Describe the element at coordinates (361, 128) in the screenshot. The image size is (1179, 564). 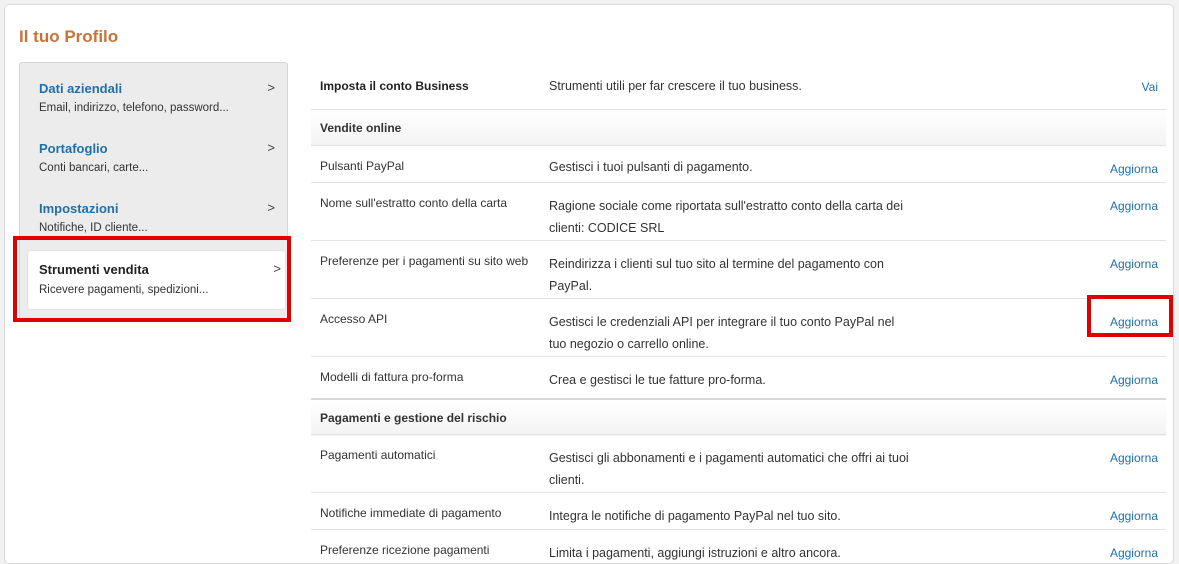
I see `section-title: Vendite online` at that location.